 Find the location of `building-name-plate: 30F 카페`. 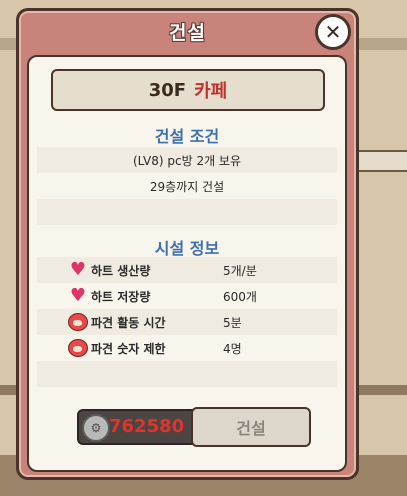

building-name-plate: 30F 카페 is located at coordinates (188, 90).